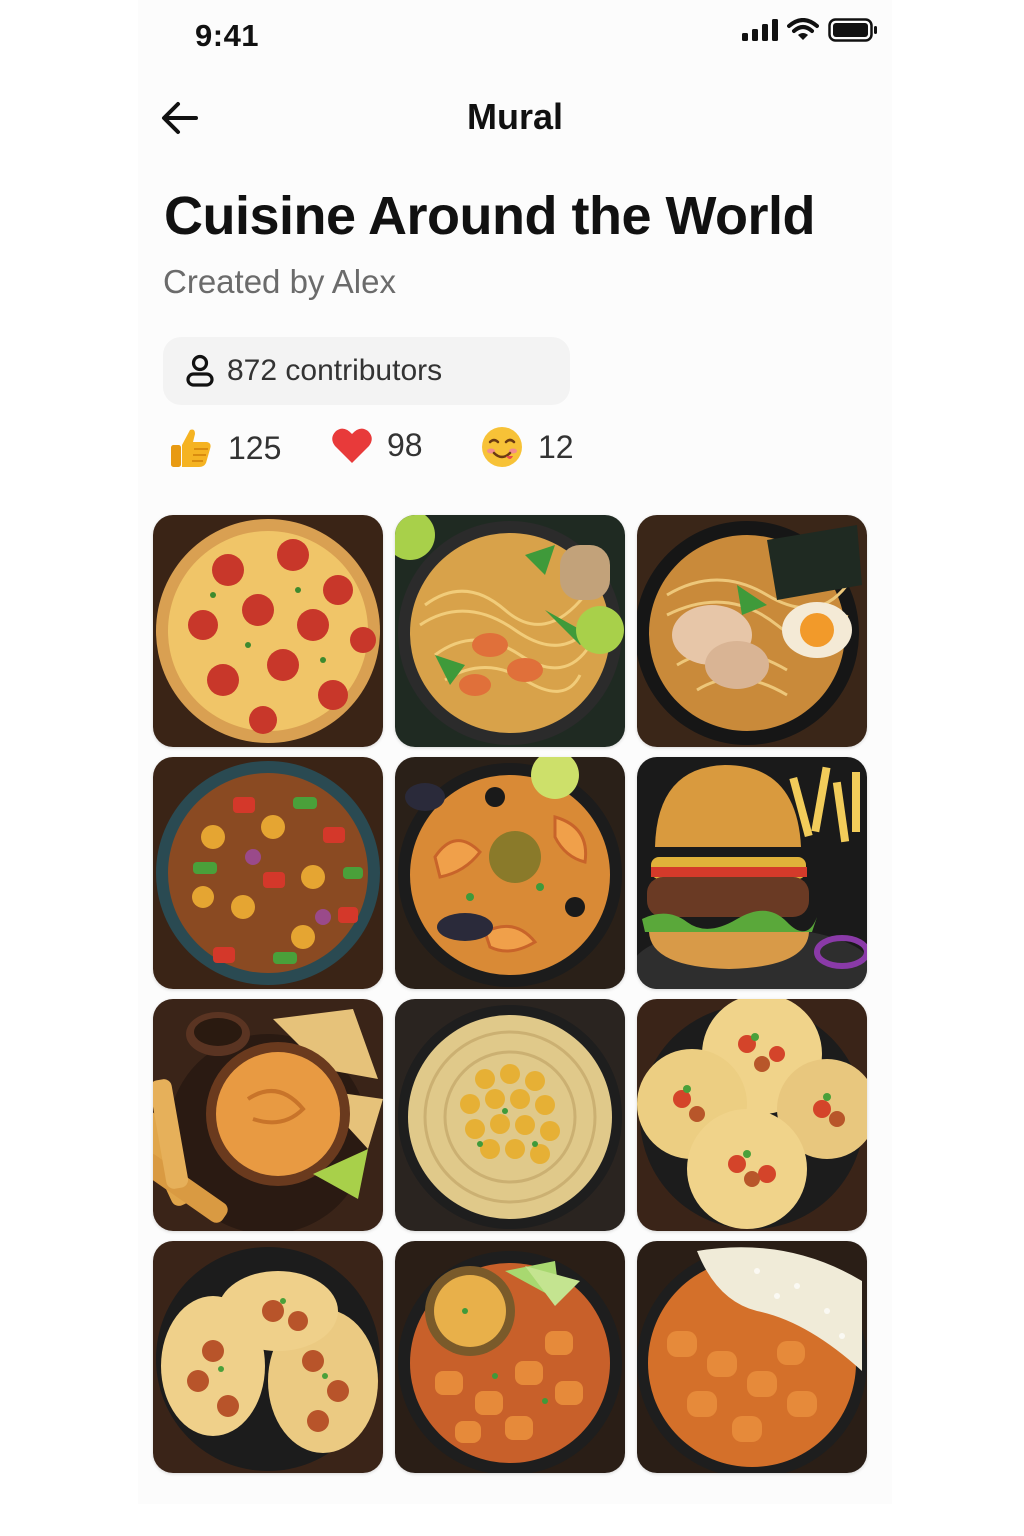  Describe the element at coordinates (515, 35) in the screenshot. I see `status-bar: 9:41` at that location.